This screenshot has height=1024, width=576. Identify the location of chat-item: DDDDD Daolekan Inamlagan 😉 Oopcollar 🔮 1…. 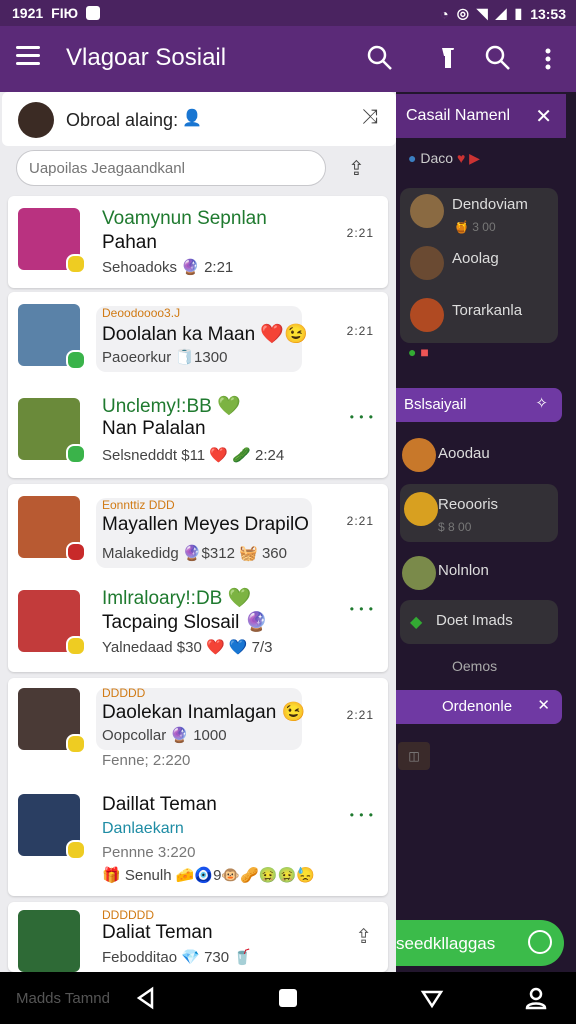
(198, 730).